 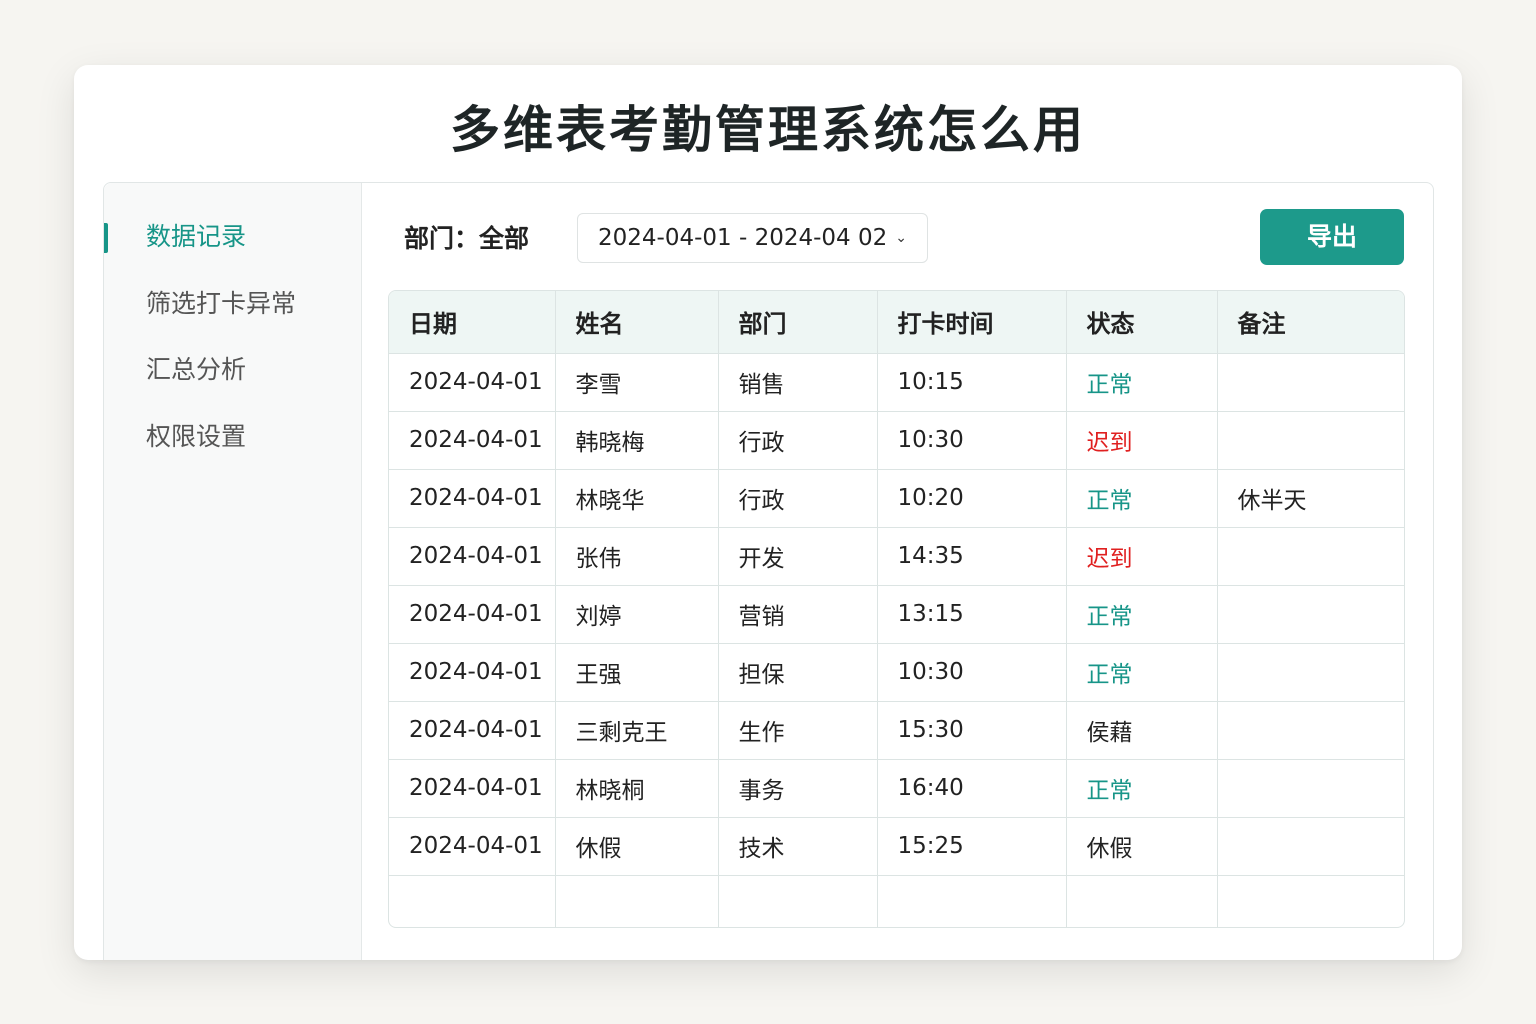 I want to click on date-range-select: 2024-04-01 - 2024-04 02 ⌄, so click(x=752, y=238).